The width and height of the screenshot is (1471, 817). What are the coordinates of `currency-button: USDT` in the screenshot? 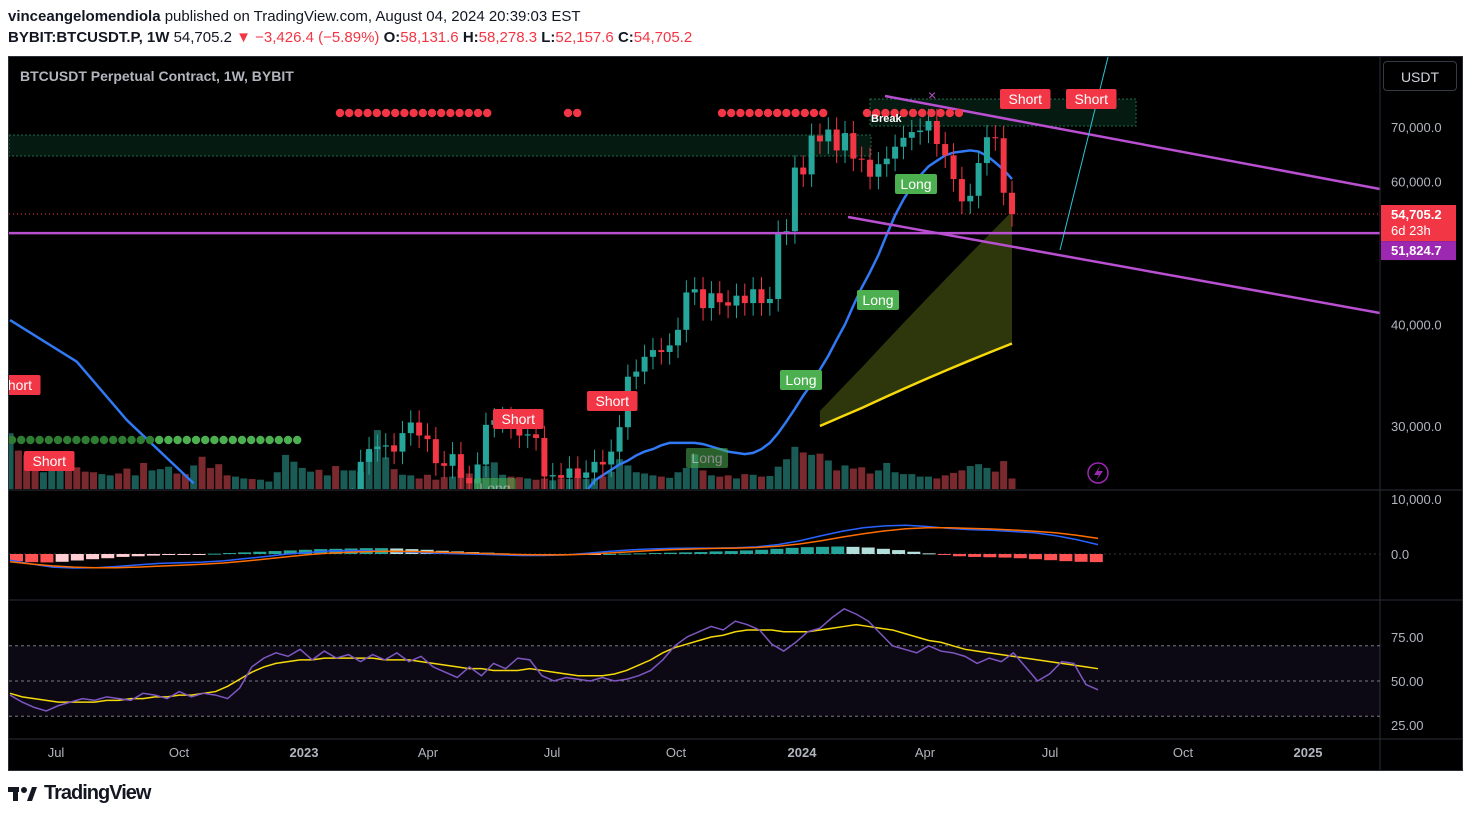 It's located at (1420, 76).